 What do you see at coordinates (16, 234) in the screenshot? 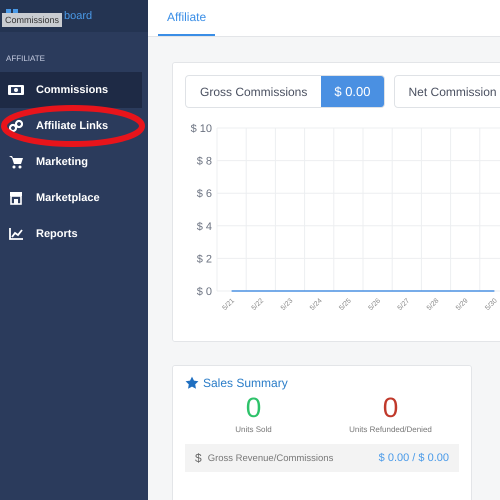
I see `chart-icon` at bounding box center [16, 234].